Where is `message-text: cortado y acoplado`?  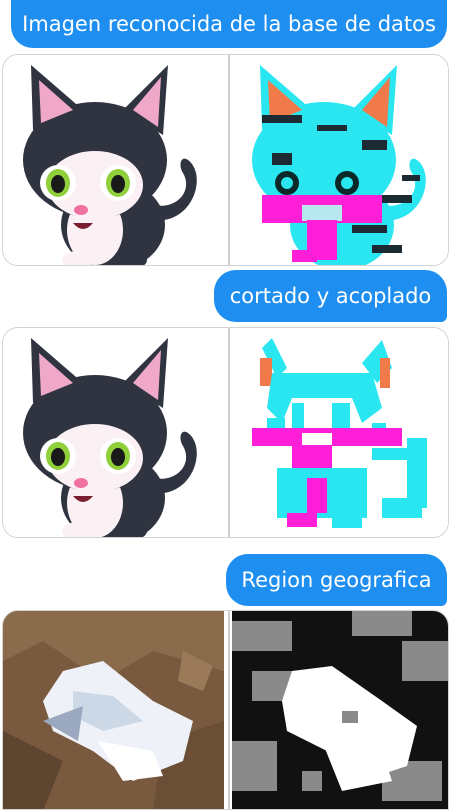
message-text: cortado y acoplado is located at coordinates (330, 296).